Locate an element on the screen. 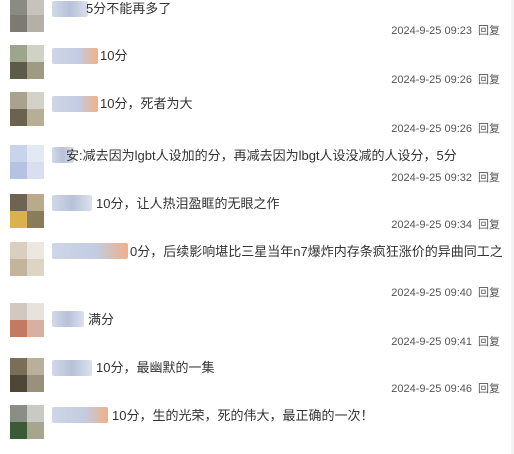 The image size is (514, 454). comment-meta: 2024-9-25 09:32 回复 is located at coordinates (445, 177).